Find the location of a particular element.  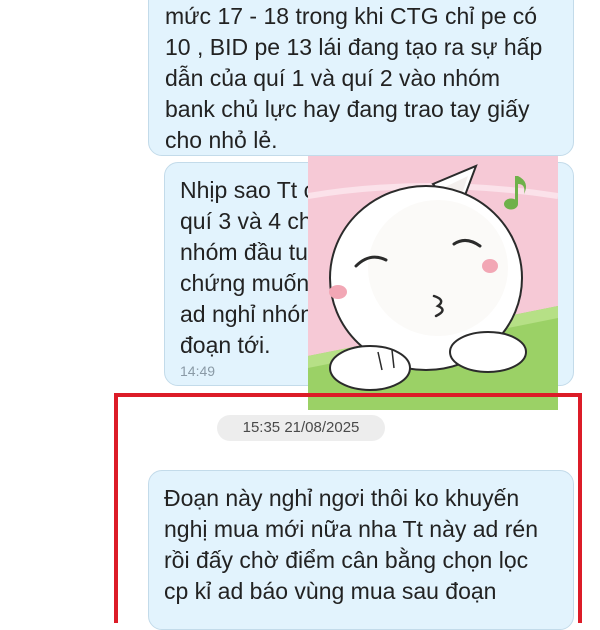

message-time: 14:49 is located at coordinates (198, 371).